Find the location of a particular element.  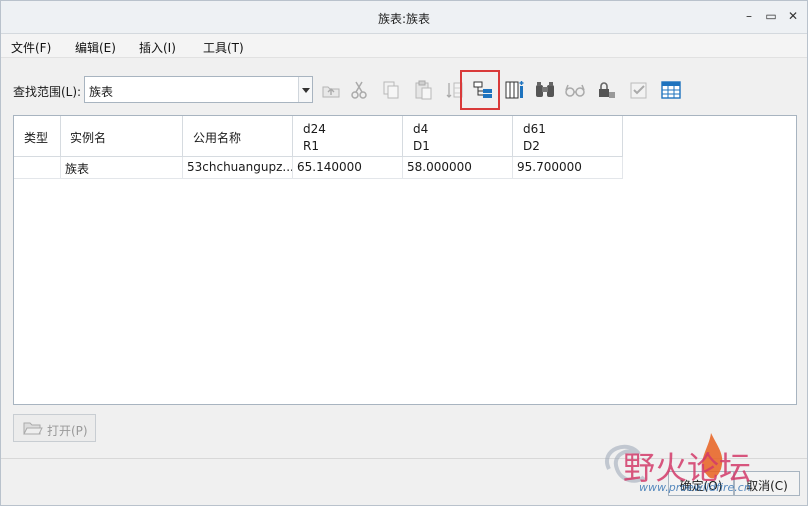

cell-d24: 65.140000 is located at coordinates (348, 168).